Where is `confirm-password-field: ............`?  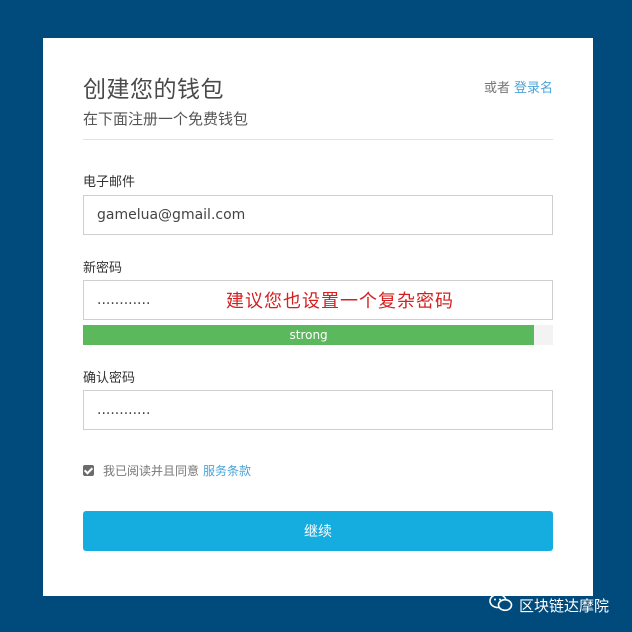 confirm-password-field: ............ is located at coordinates (318, 410).